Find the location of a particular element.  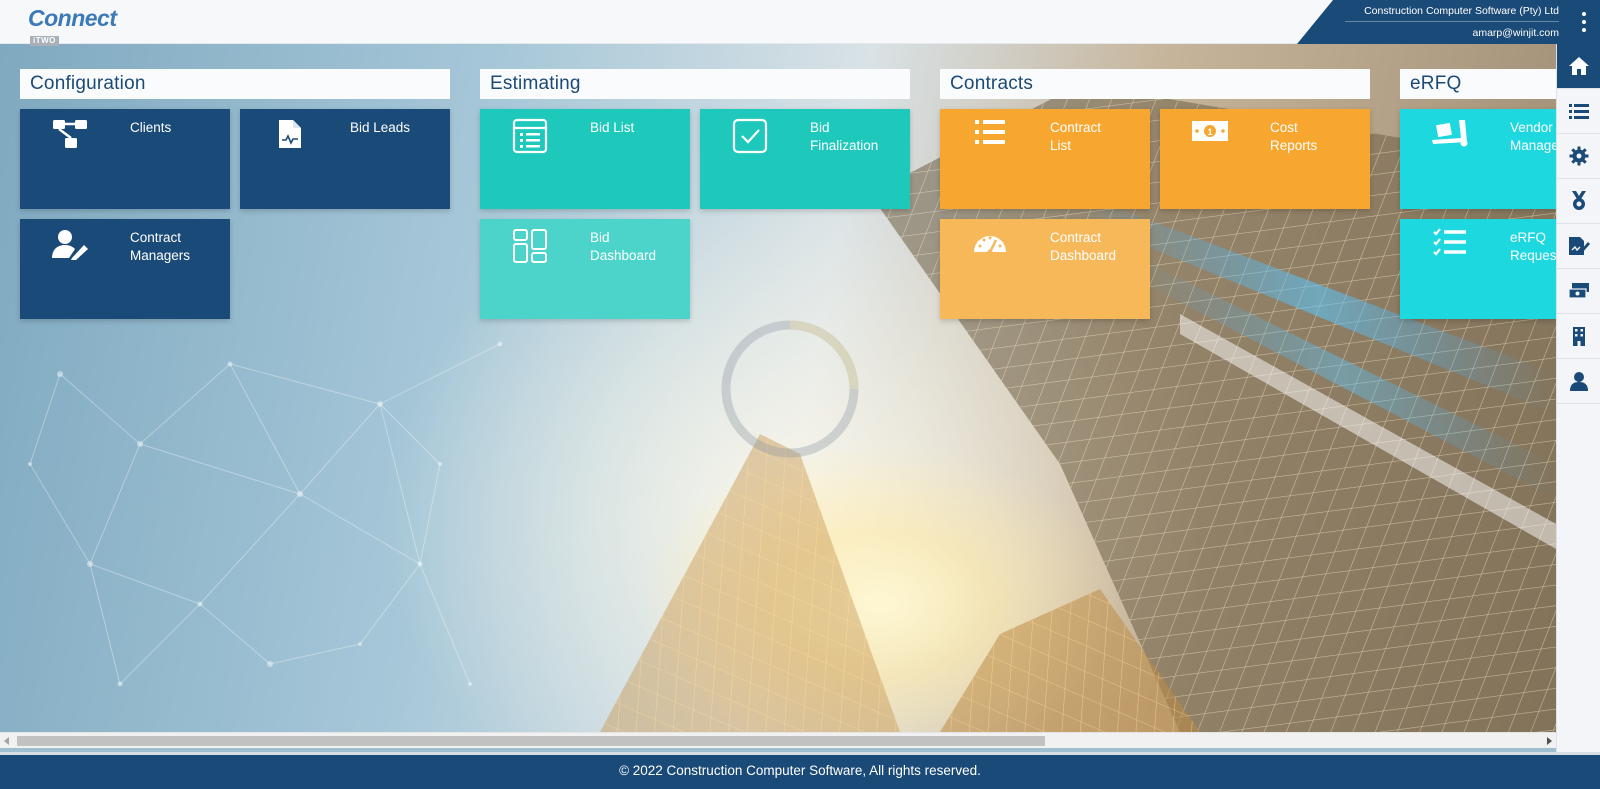

gear-icon is located at coordinates (1579, 156).